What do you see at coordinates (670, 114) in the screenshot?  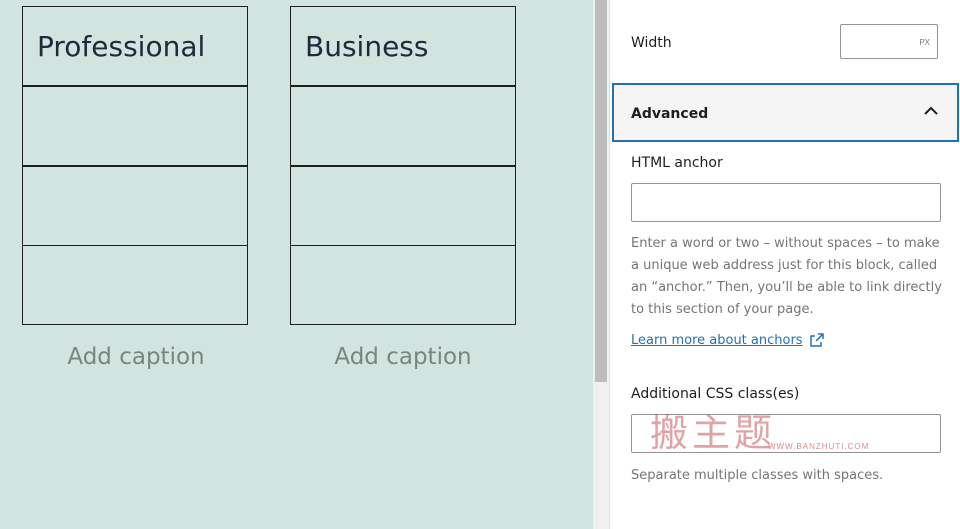 I see `advanced-title: Advanced` at bounding box center [670, 114].